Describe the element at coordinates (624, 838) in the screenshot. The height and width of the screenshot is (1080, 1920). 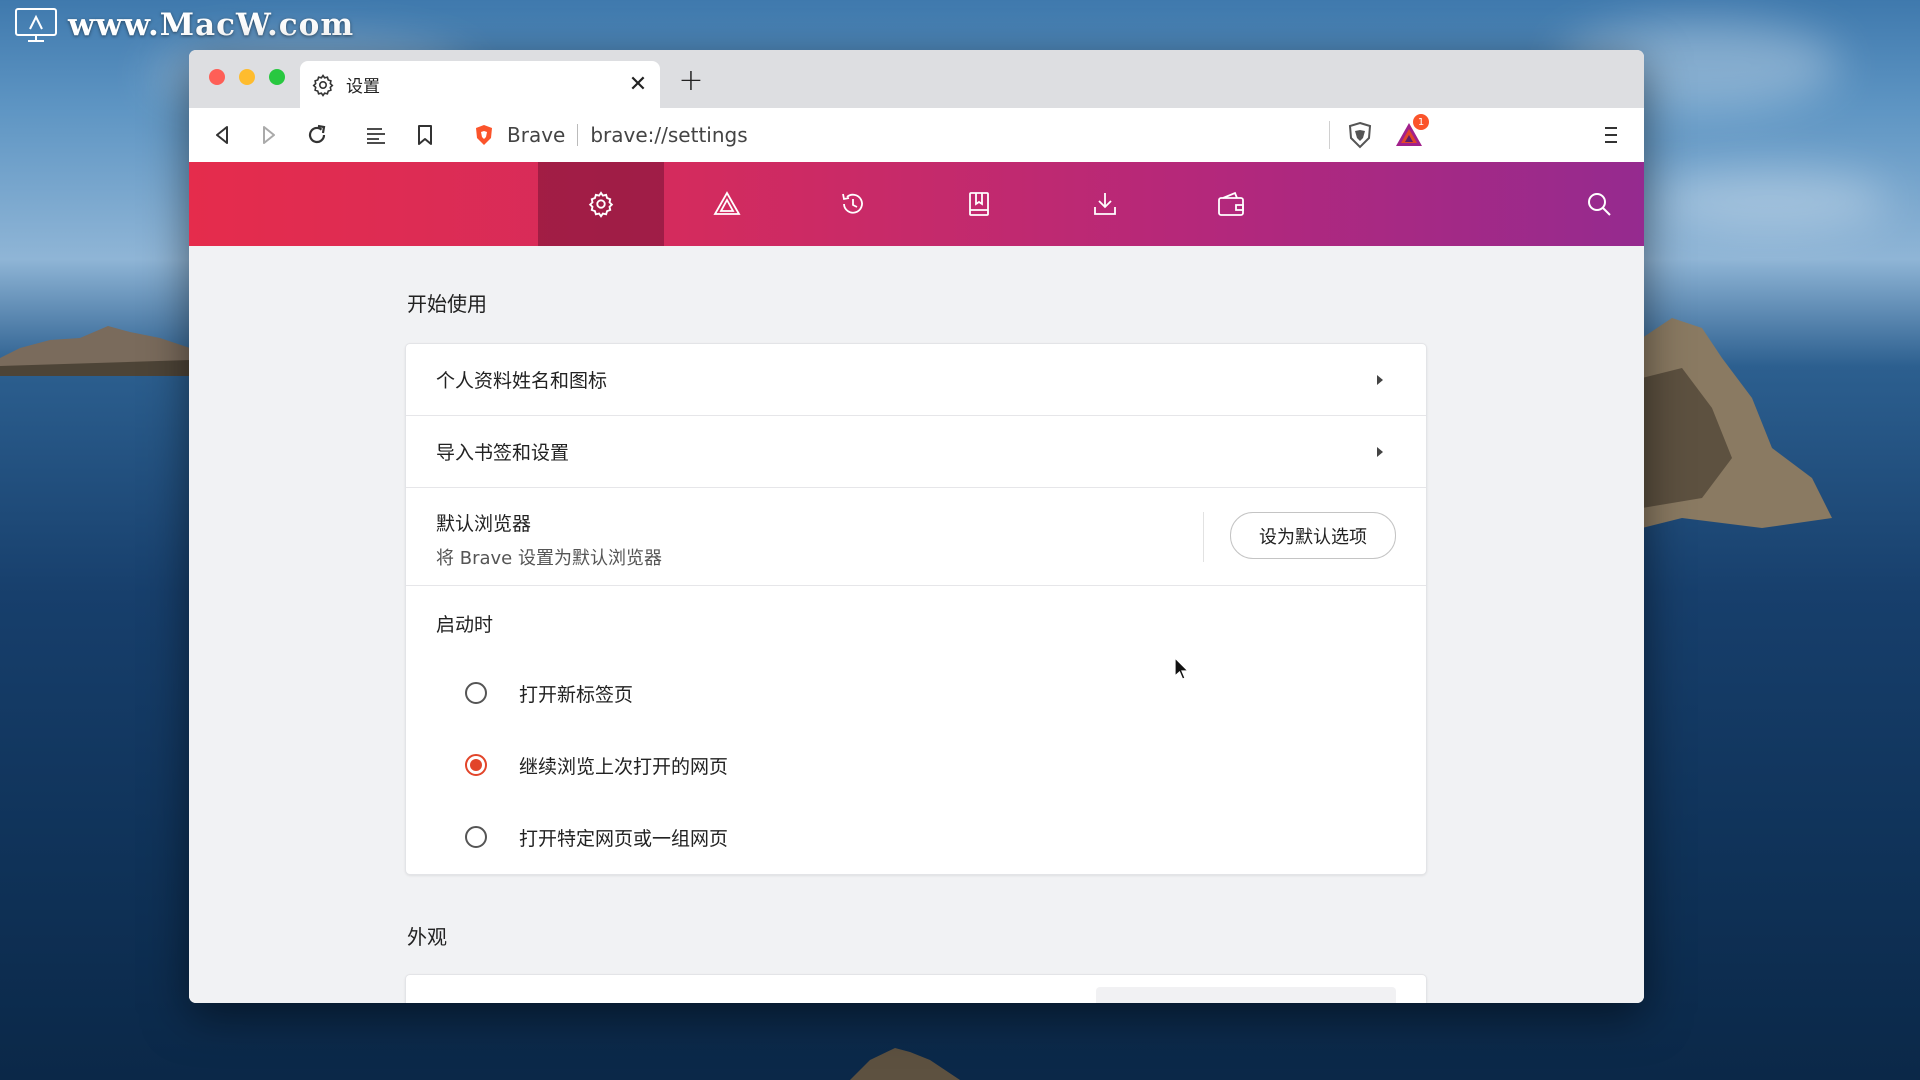
I see `radio-label: 打开特定网页或一组网页` at that location.